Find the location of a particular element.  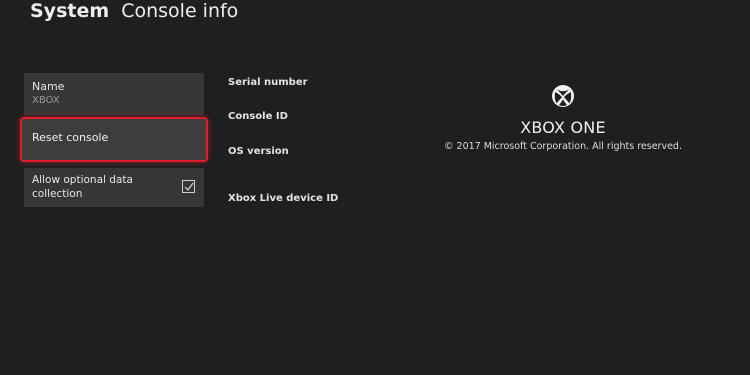

name-setting: Name XBOX is located at coordinates (114, 94).